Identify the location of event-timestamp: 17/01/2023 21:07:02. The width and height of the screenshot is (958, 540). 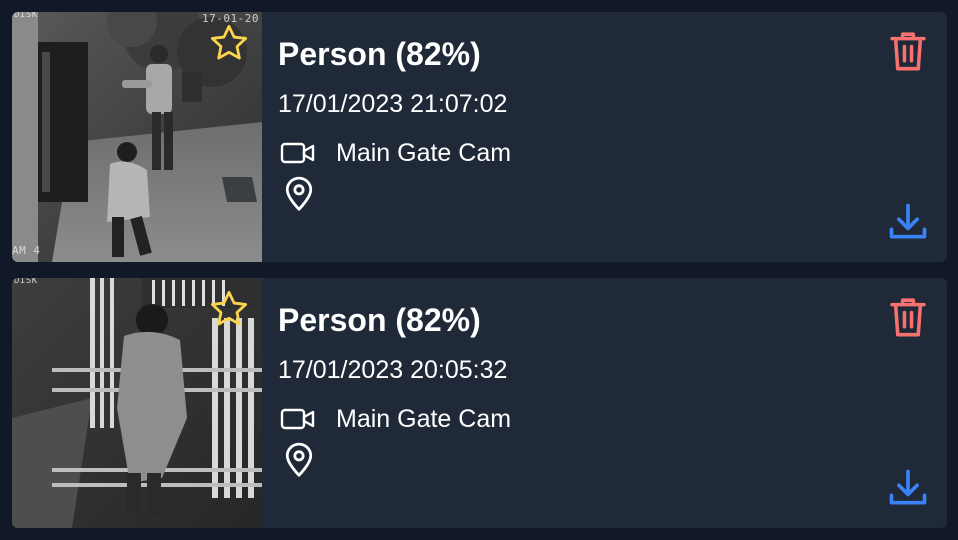
(393, 104).